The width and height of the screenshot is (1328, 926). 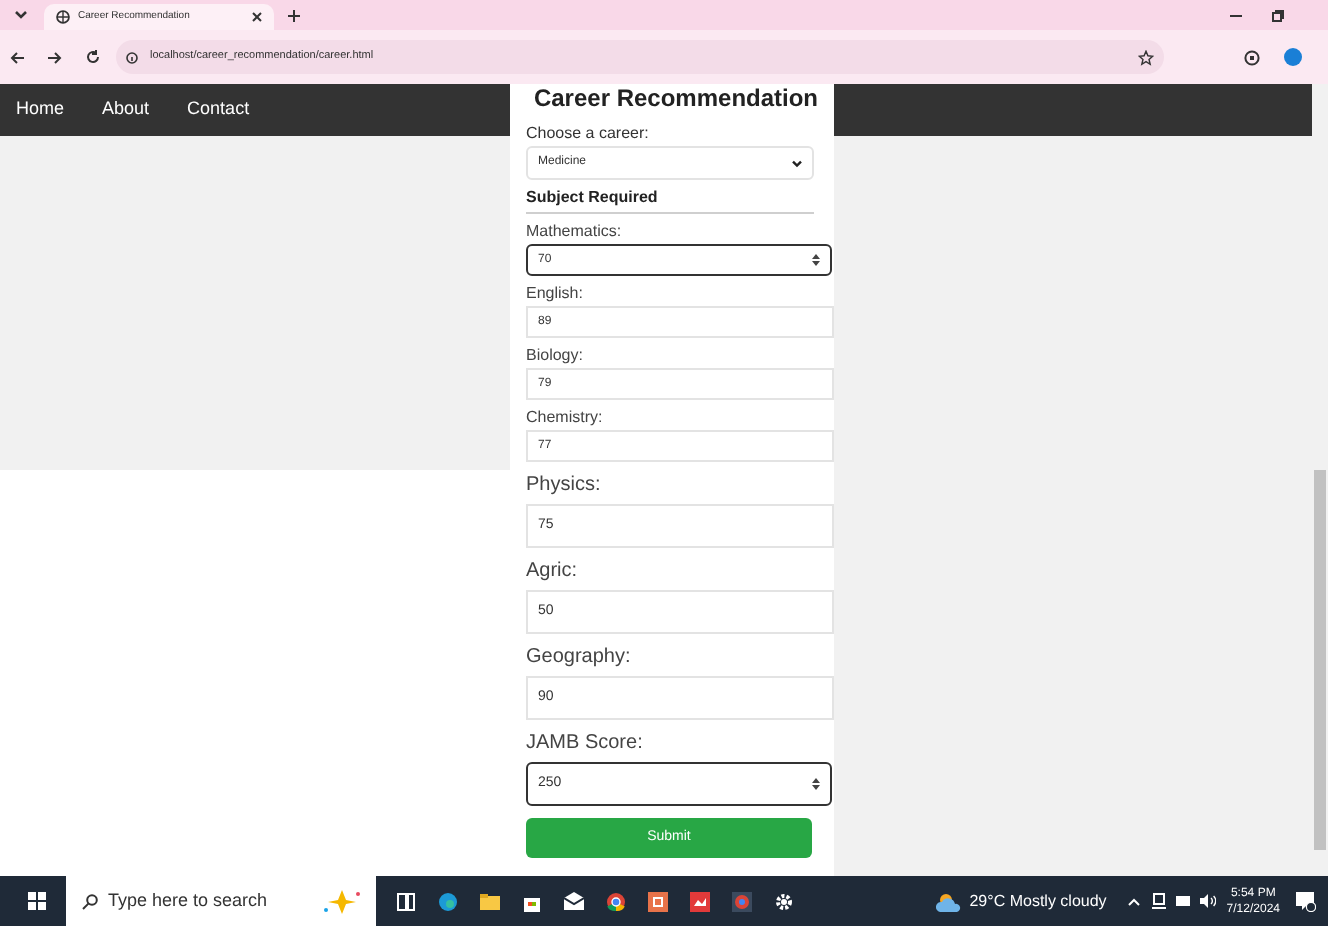 I want to click on restore-icon, so click(x=1278, y=15).